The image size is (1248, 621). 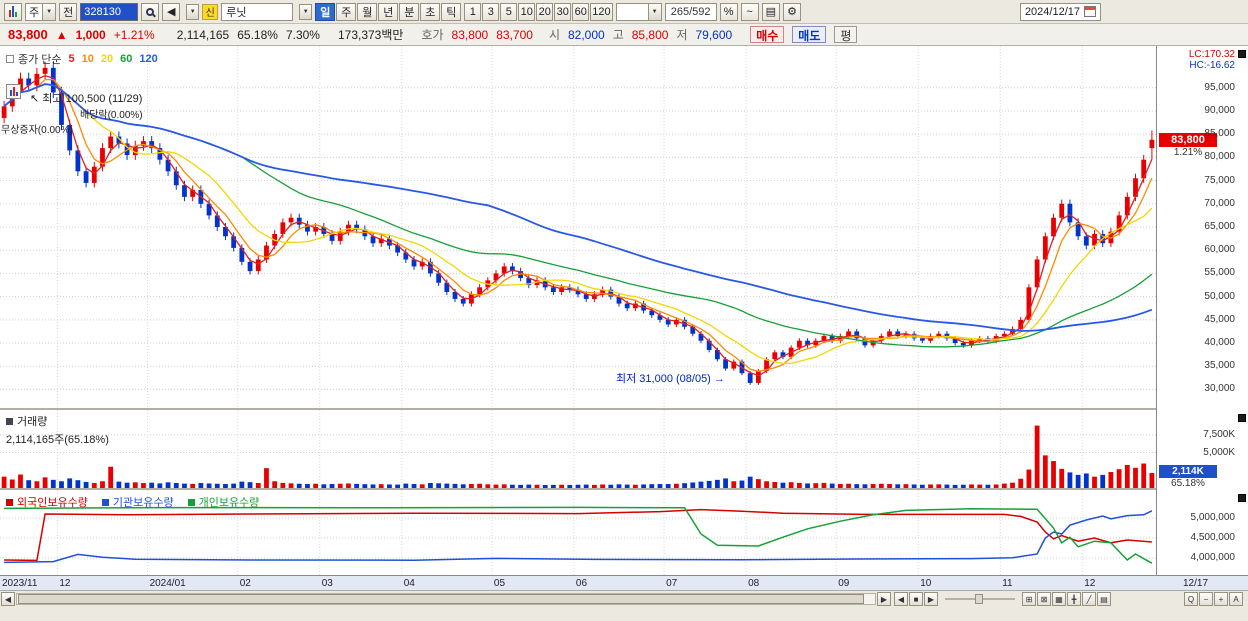 I want to click on open-price: 82,000, so click(x=586, y=34).